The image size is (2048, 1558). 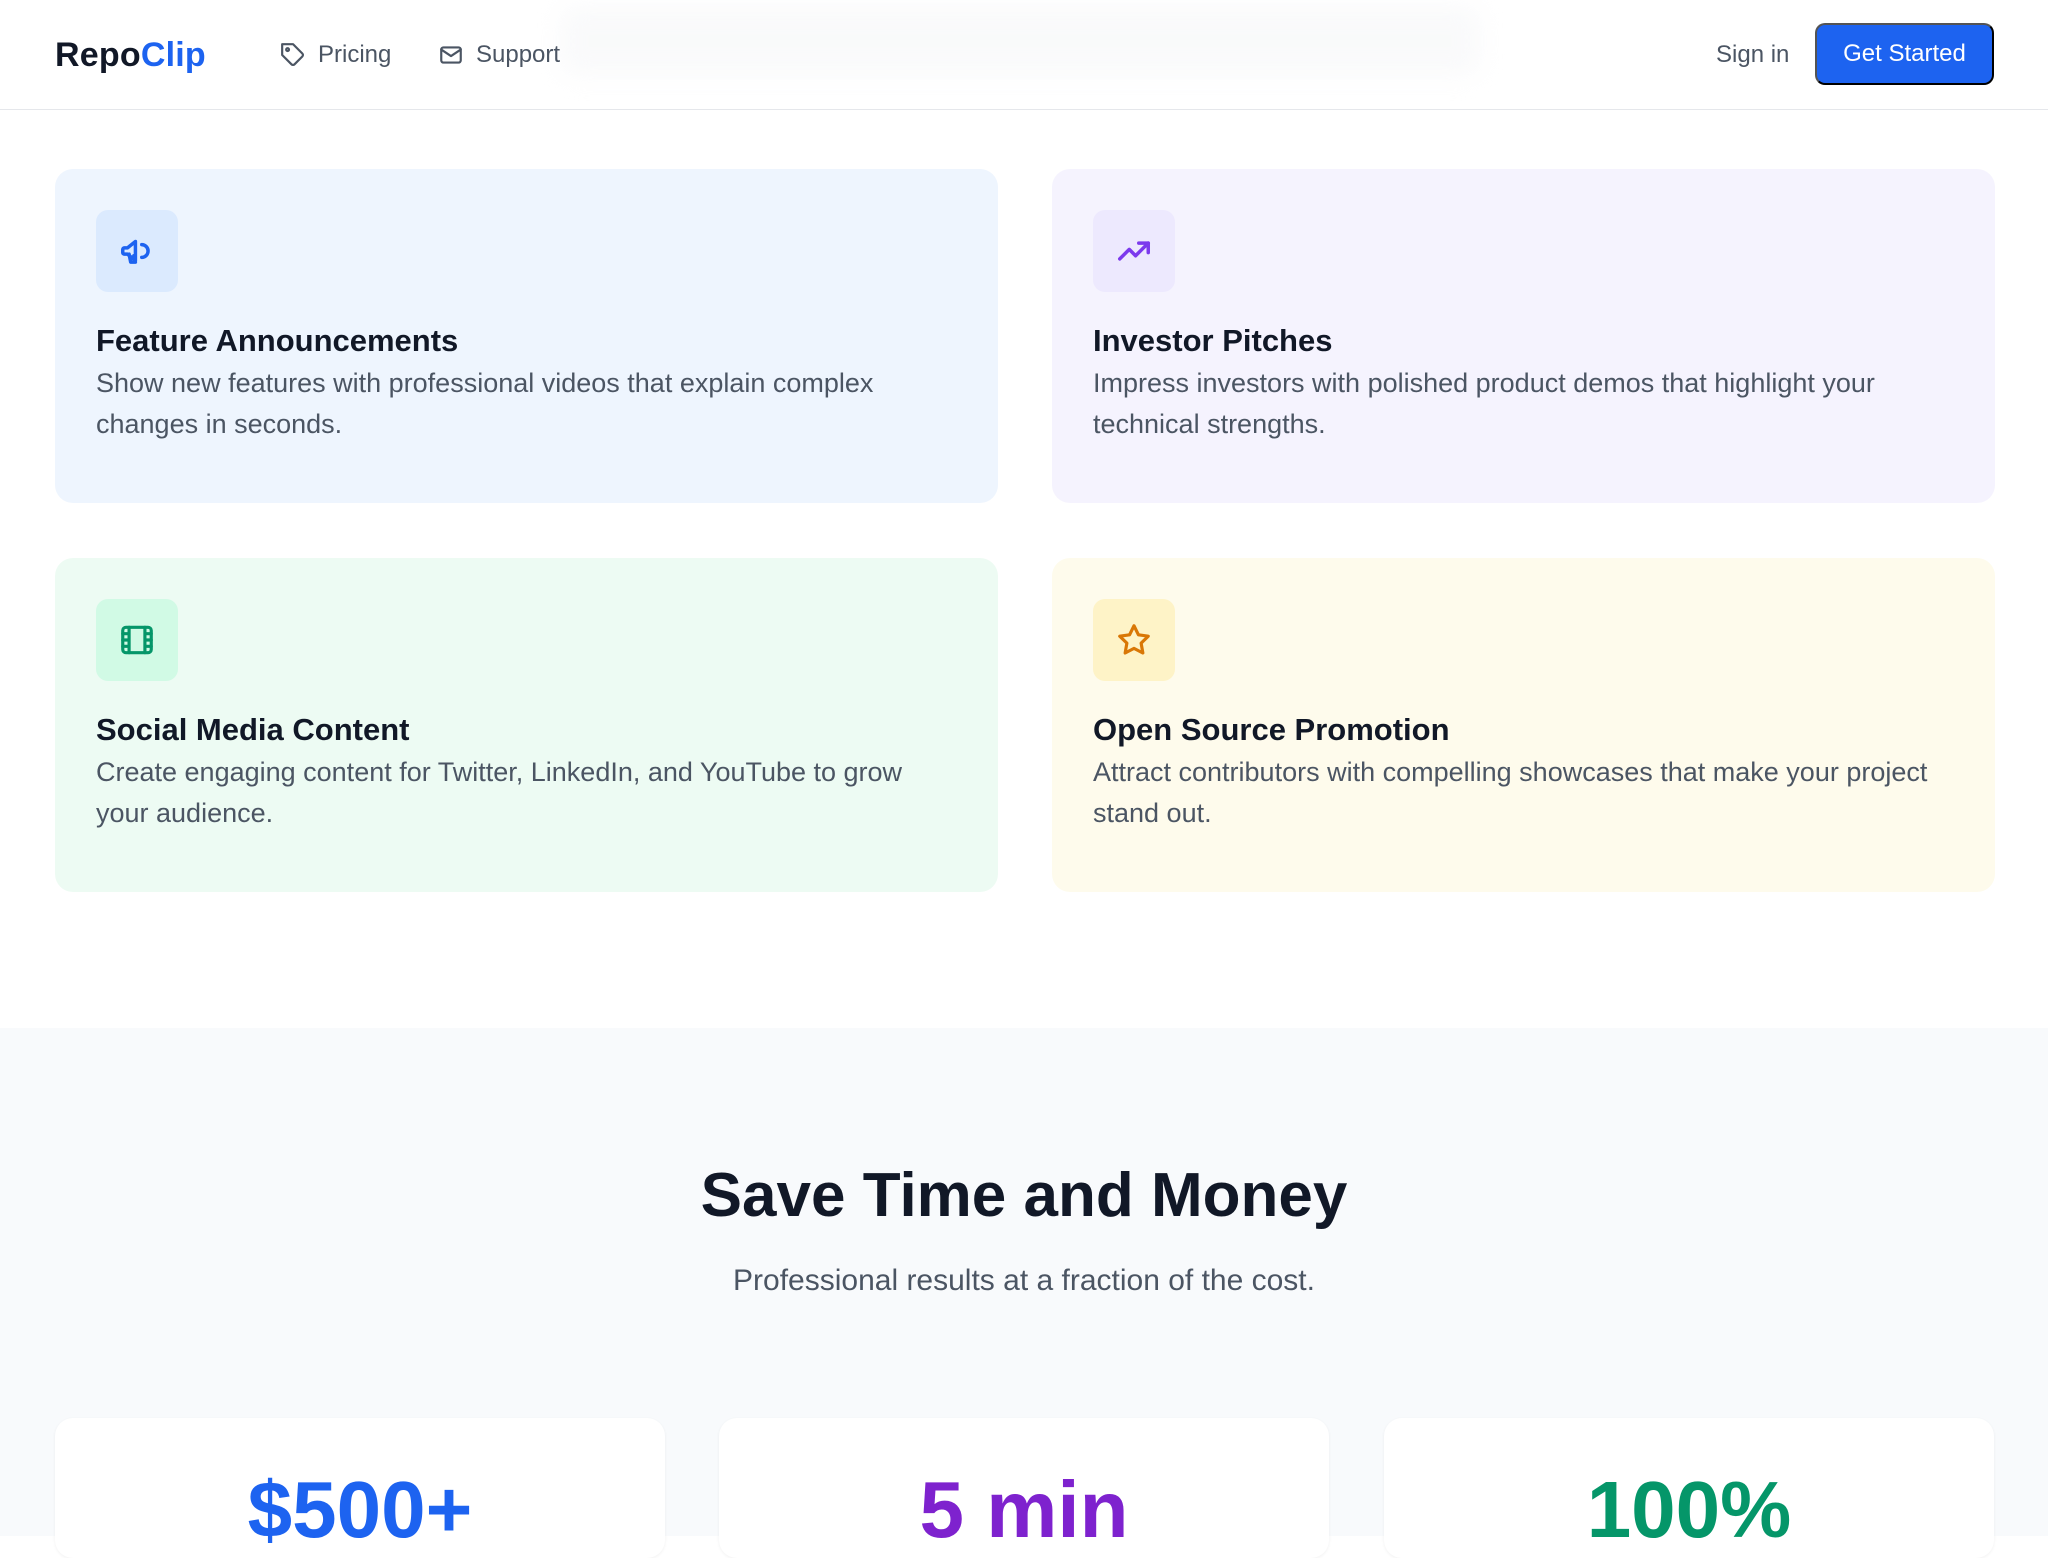 I want to click on stat-value: $500+, so click(x=360, y=1509).